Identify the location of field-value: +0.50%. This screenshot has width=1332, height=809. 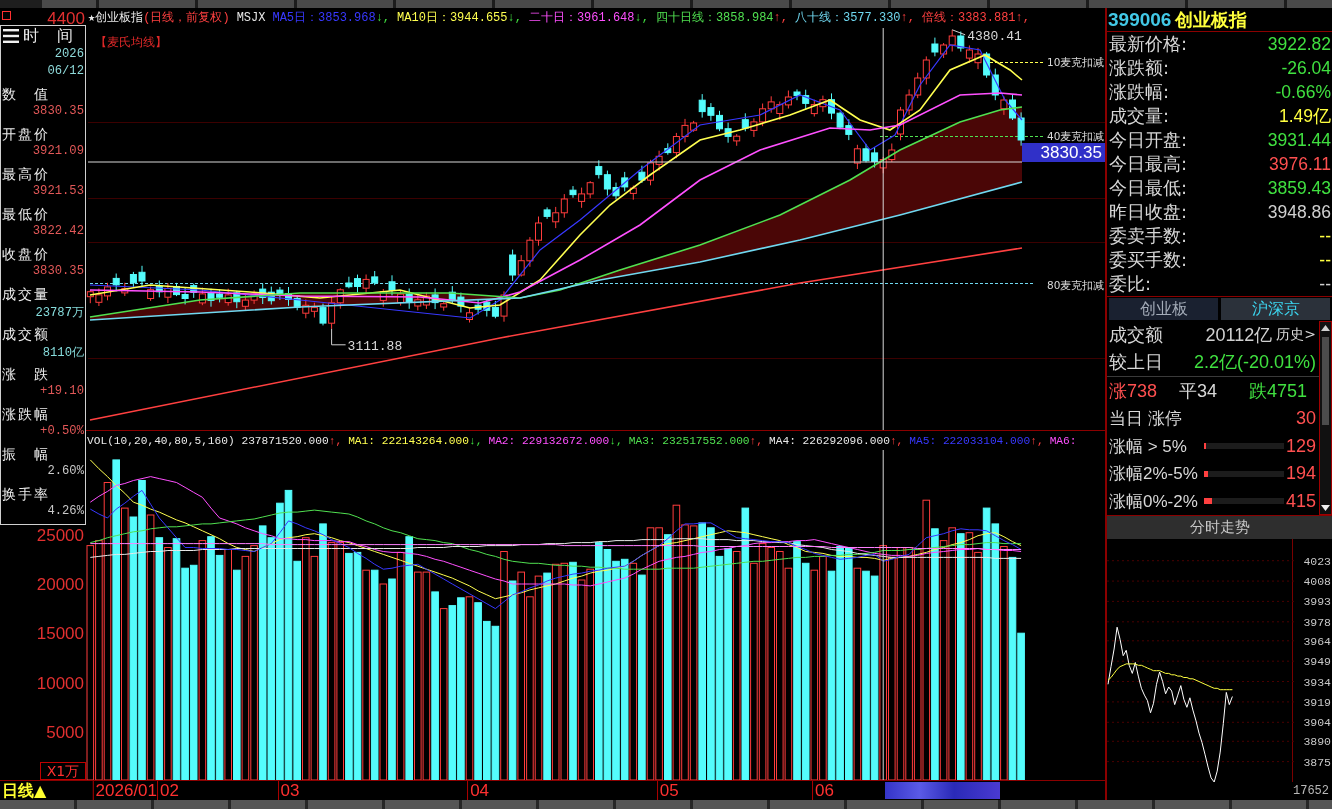
(62, 432).